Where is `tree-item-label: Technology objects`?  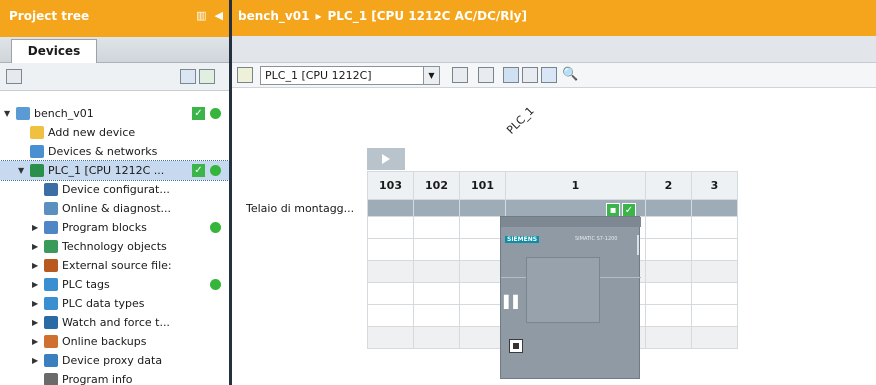 tree-item-label: Technology objects is located at coordinates (114, 246).